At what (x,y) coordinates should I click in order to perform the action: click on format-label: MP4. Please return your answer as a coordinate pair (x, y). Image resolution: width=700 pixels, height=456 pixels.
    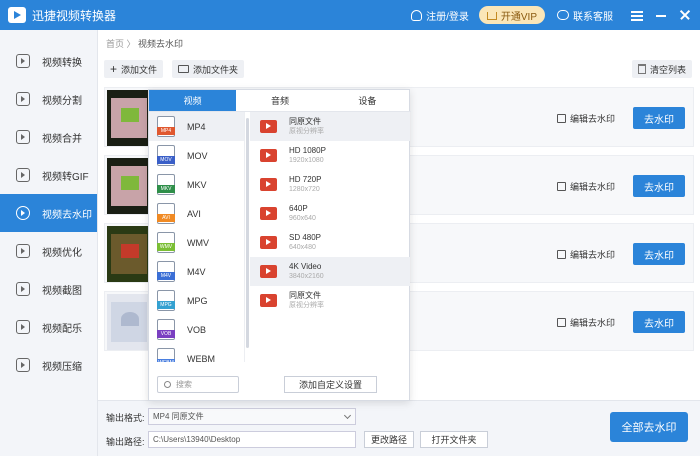
    Looking at the image, I should click on (196, 126).